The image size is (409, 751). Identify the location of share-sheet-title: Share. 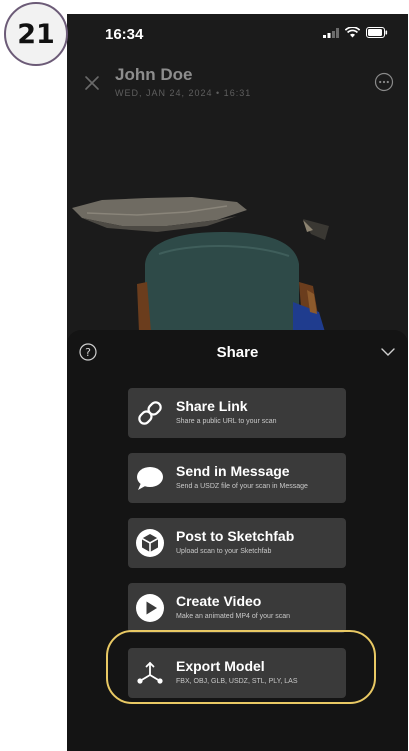
(237, 352).